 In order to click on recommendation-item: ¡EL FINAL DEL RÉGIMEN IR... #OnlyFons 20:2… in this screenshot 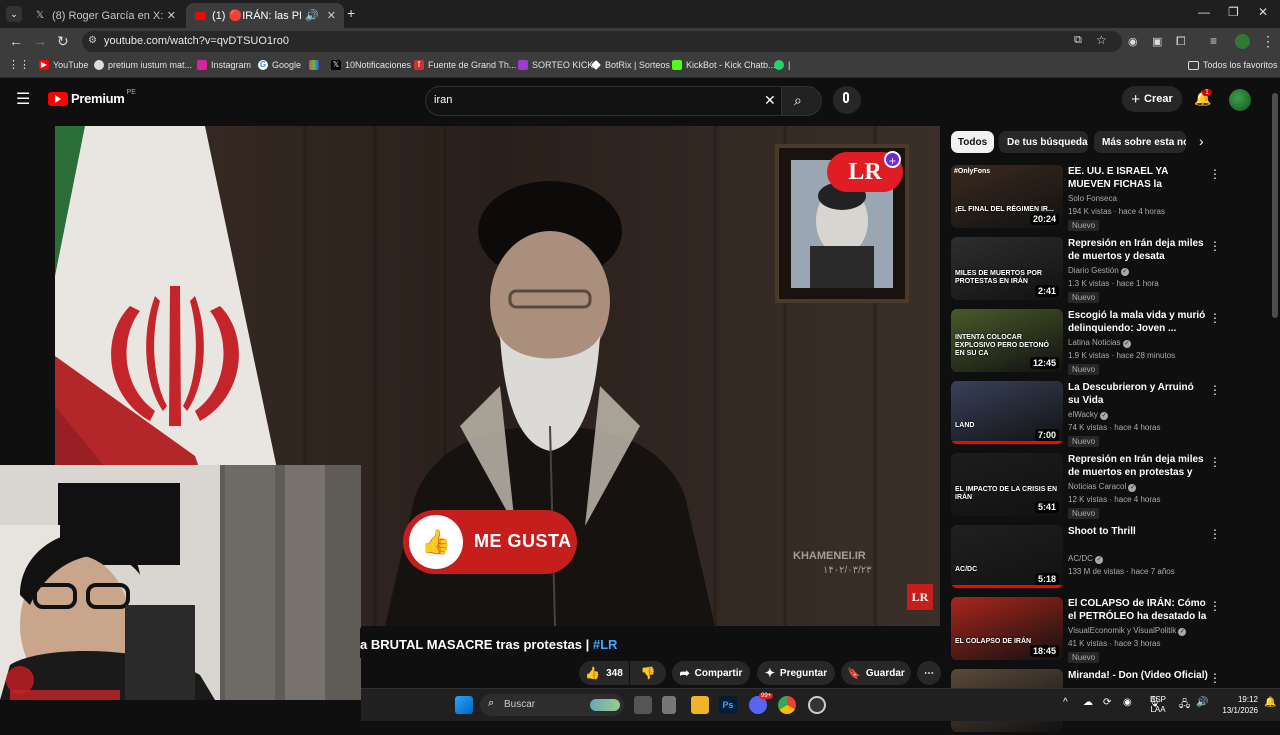, I will do `click(1111, 198)`.